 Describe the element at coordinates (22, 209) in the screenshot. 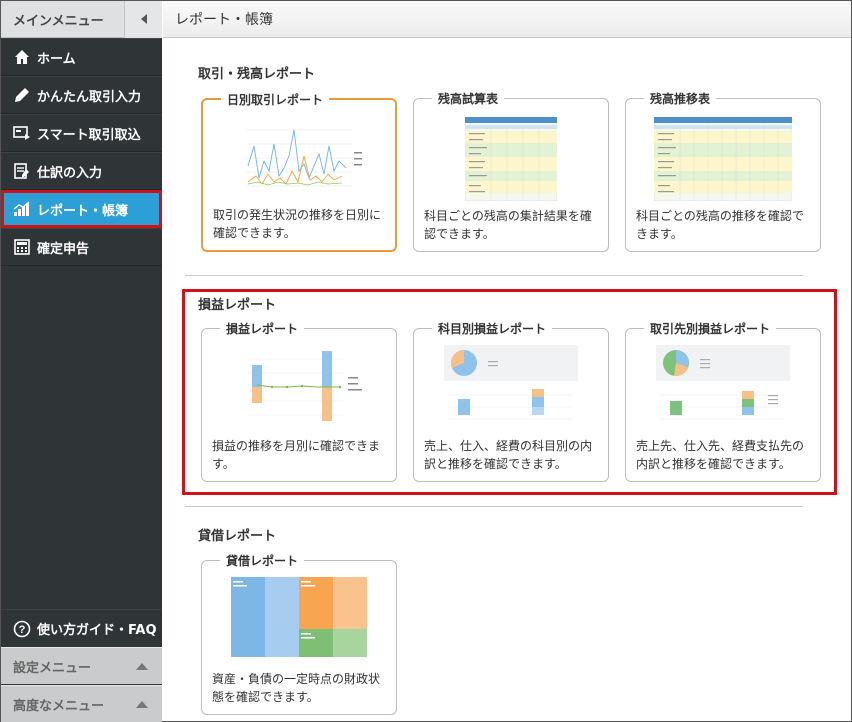

I see `report-chart-icon` at that location.